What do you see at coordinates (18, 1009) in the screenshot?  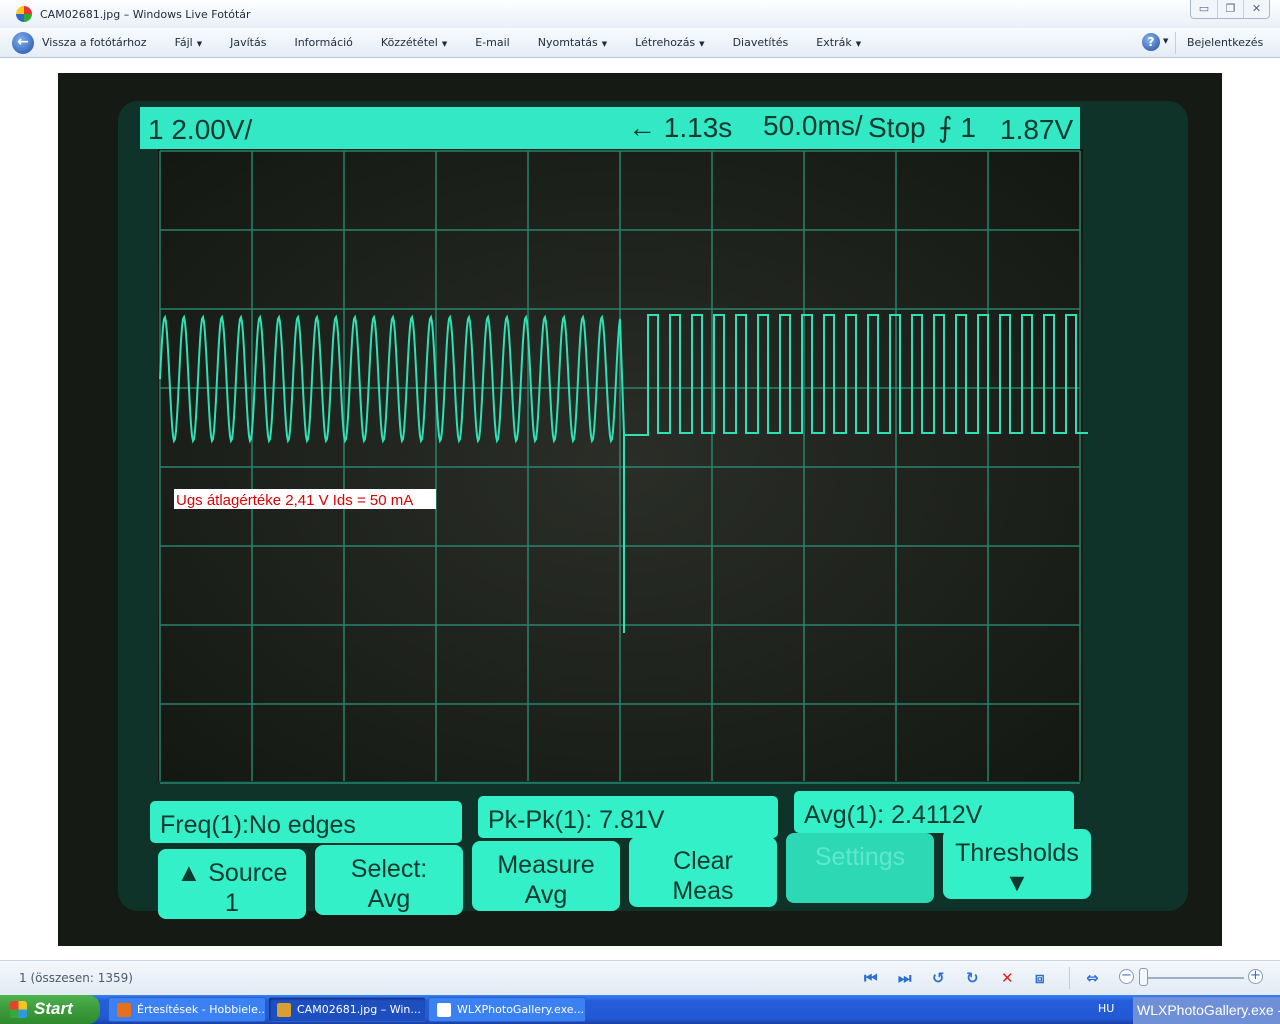 I see `windows-logo-icon` at bounding box center [18, 1009].